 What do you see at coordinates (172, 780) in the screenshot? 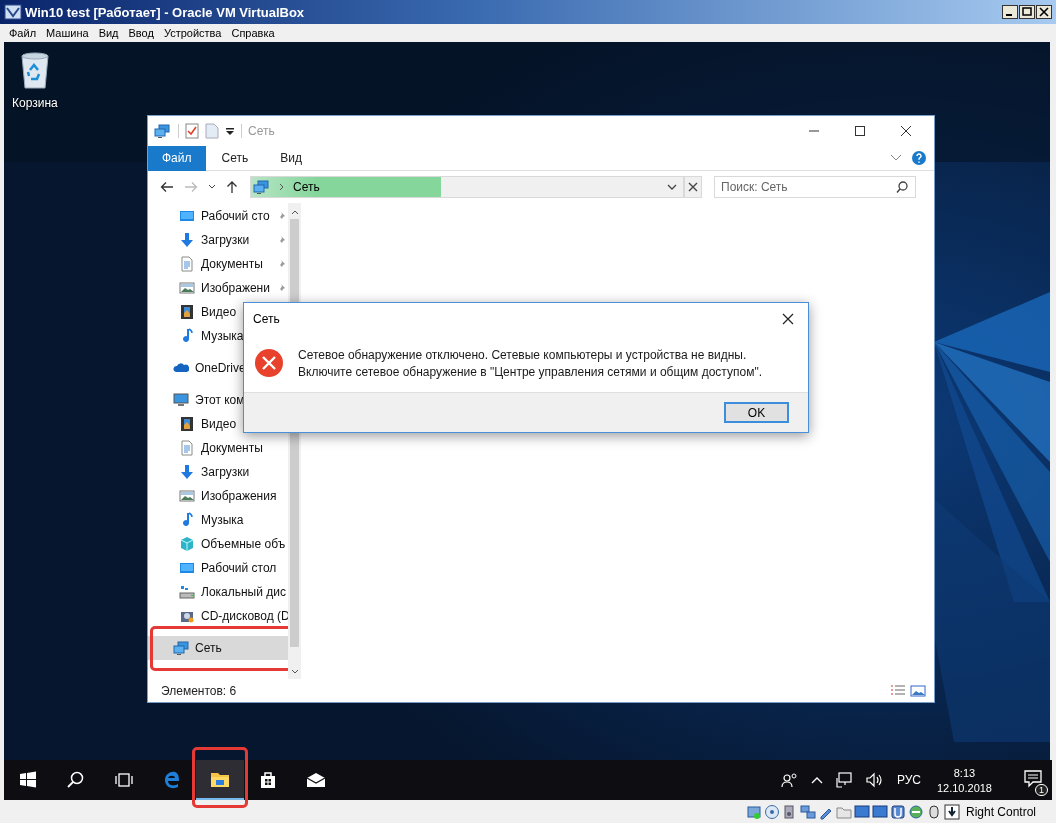
I see `browser-icon` at bounding box center [172, 780].